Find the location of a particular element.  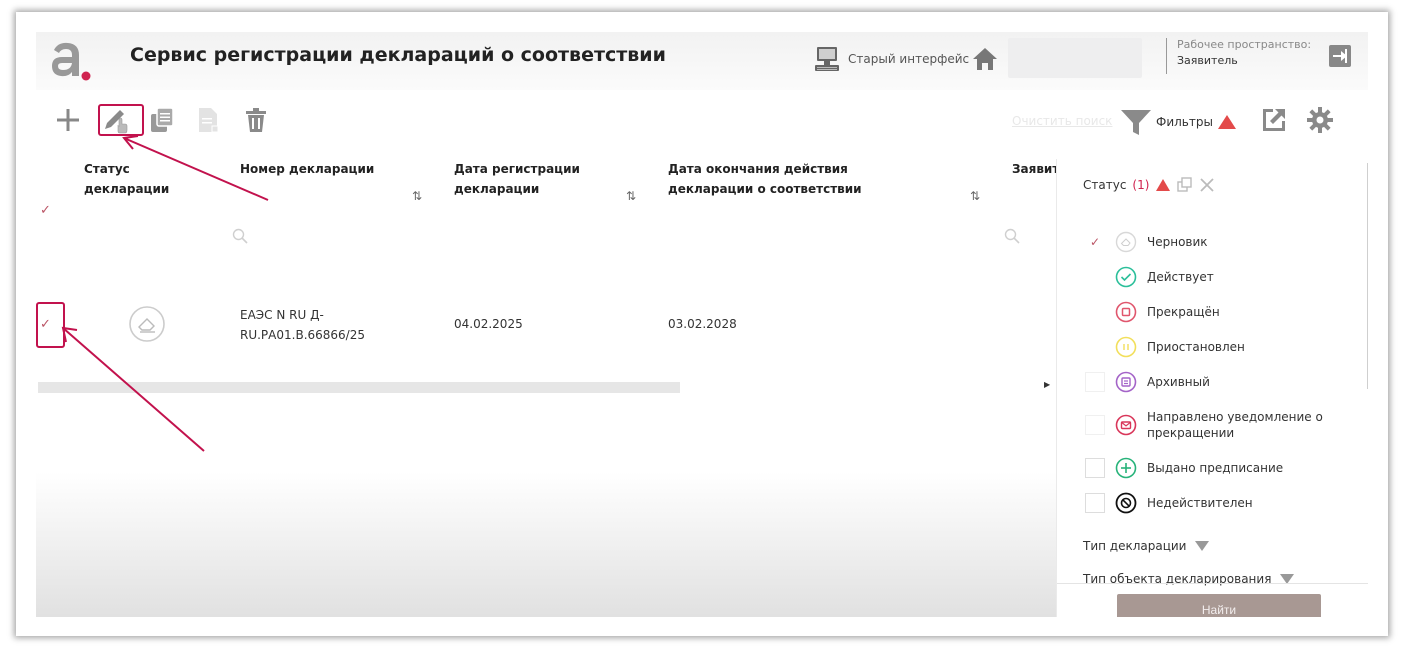

select-all-checkbox: ✓ is located at coordinates (45, 210).